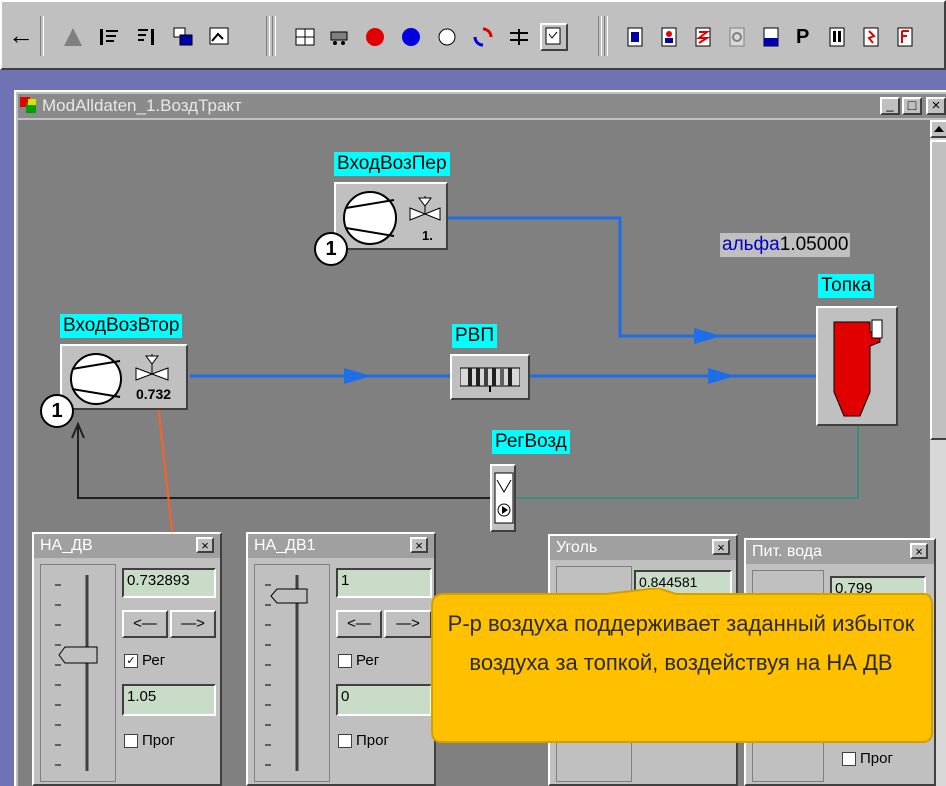 The image size is (946, 786). I want to click on furnace-icon, so click(858, 368).